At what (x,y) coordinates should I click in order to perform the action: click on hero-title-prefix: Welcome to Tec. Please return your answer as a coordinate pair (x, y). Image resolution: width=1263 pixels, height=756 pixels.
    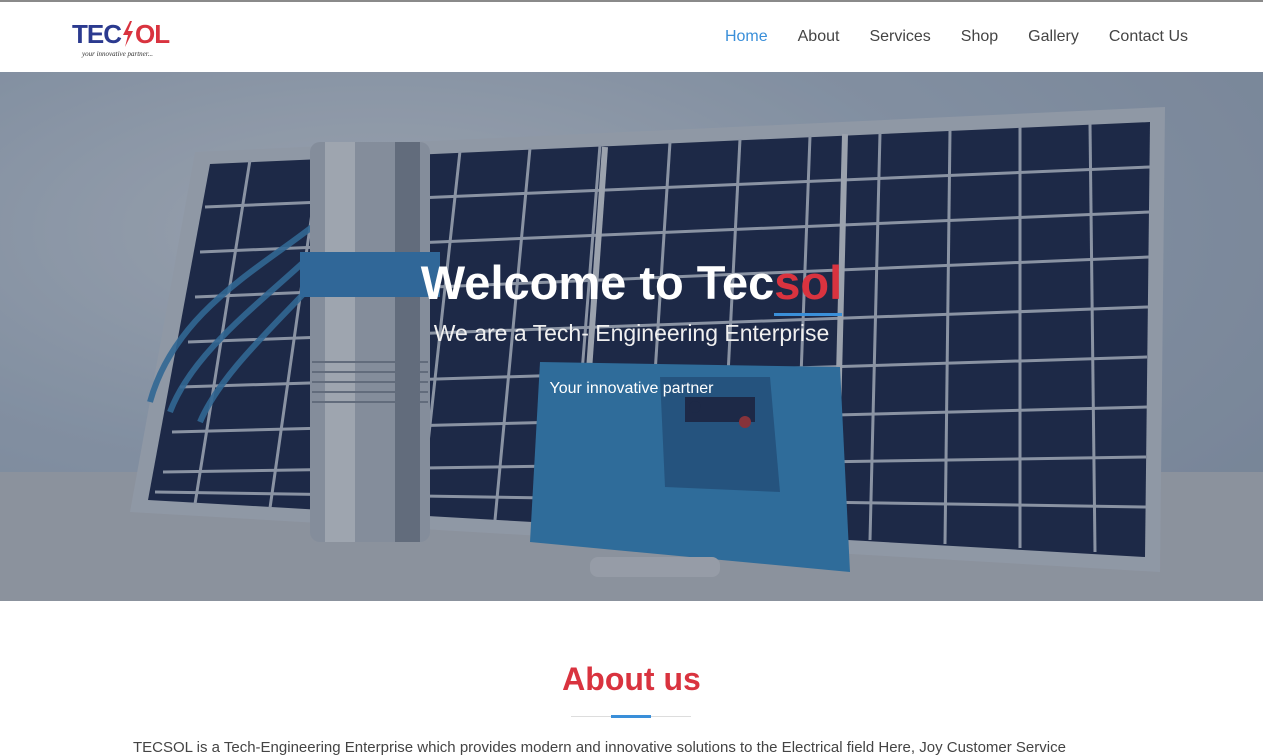
    Looking at the image, I should click on (597, 282).